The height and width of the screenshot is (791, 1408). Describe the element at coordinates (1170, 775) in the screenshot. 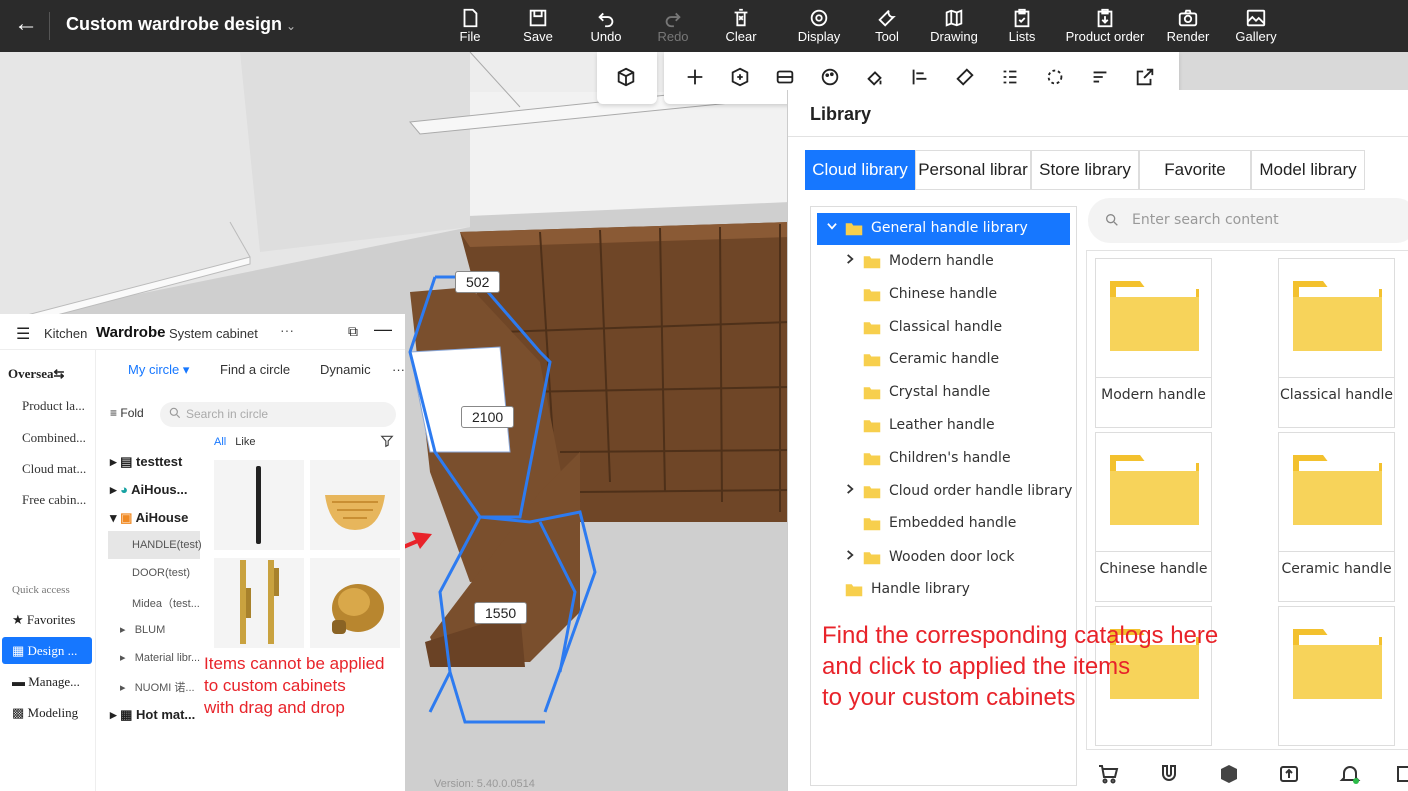

I see `magnet-icon` at that location.